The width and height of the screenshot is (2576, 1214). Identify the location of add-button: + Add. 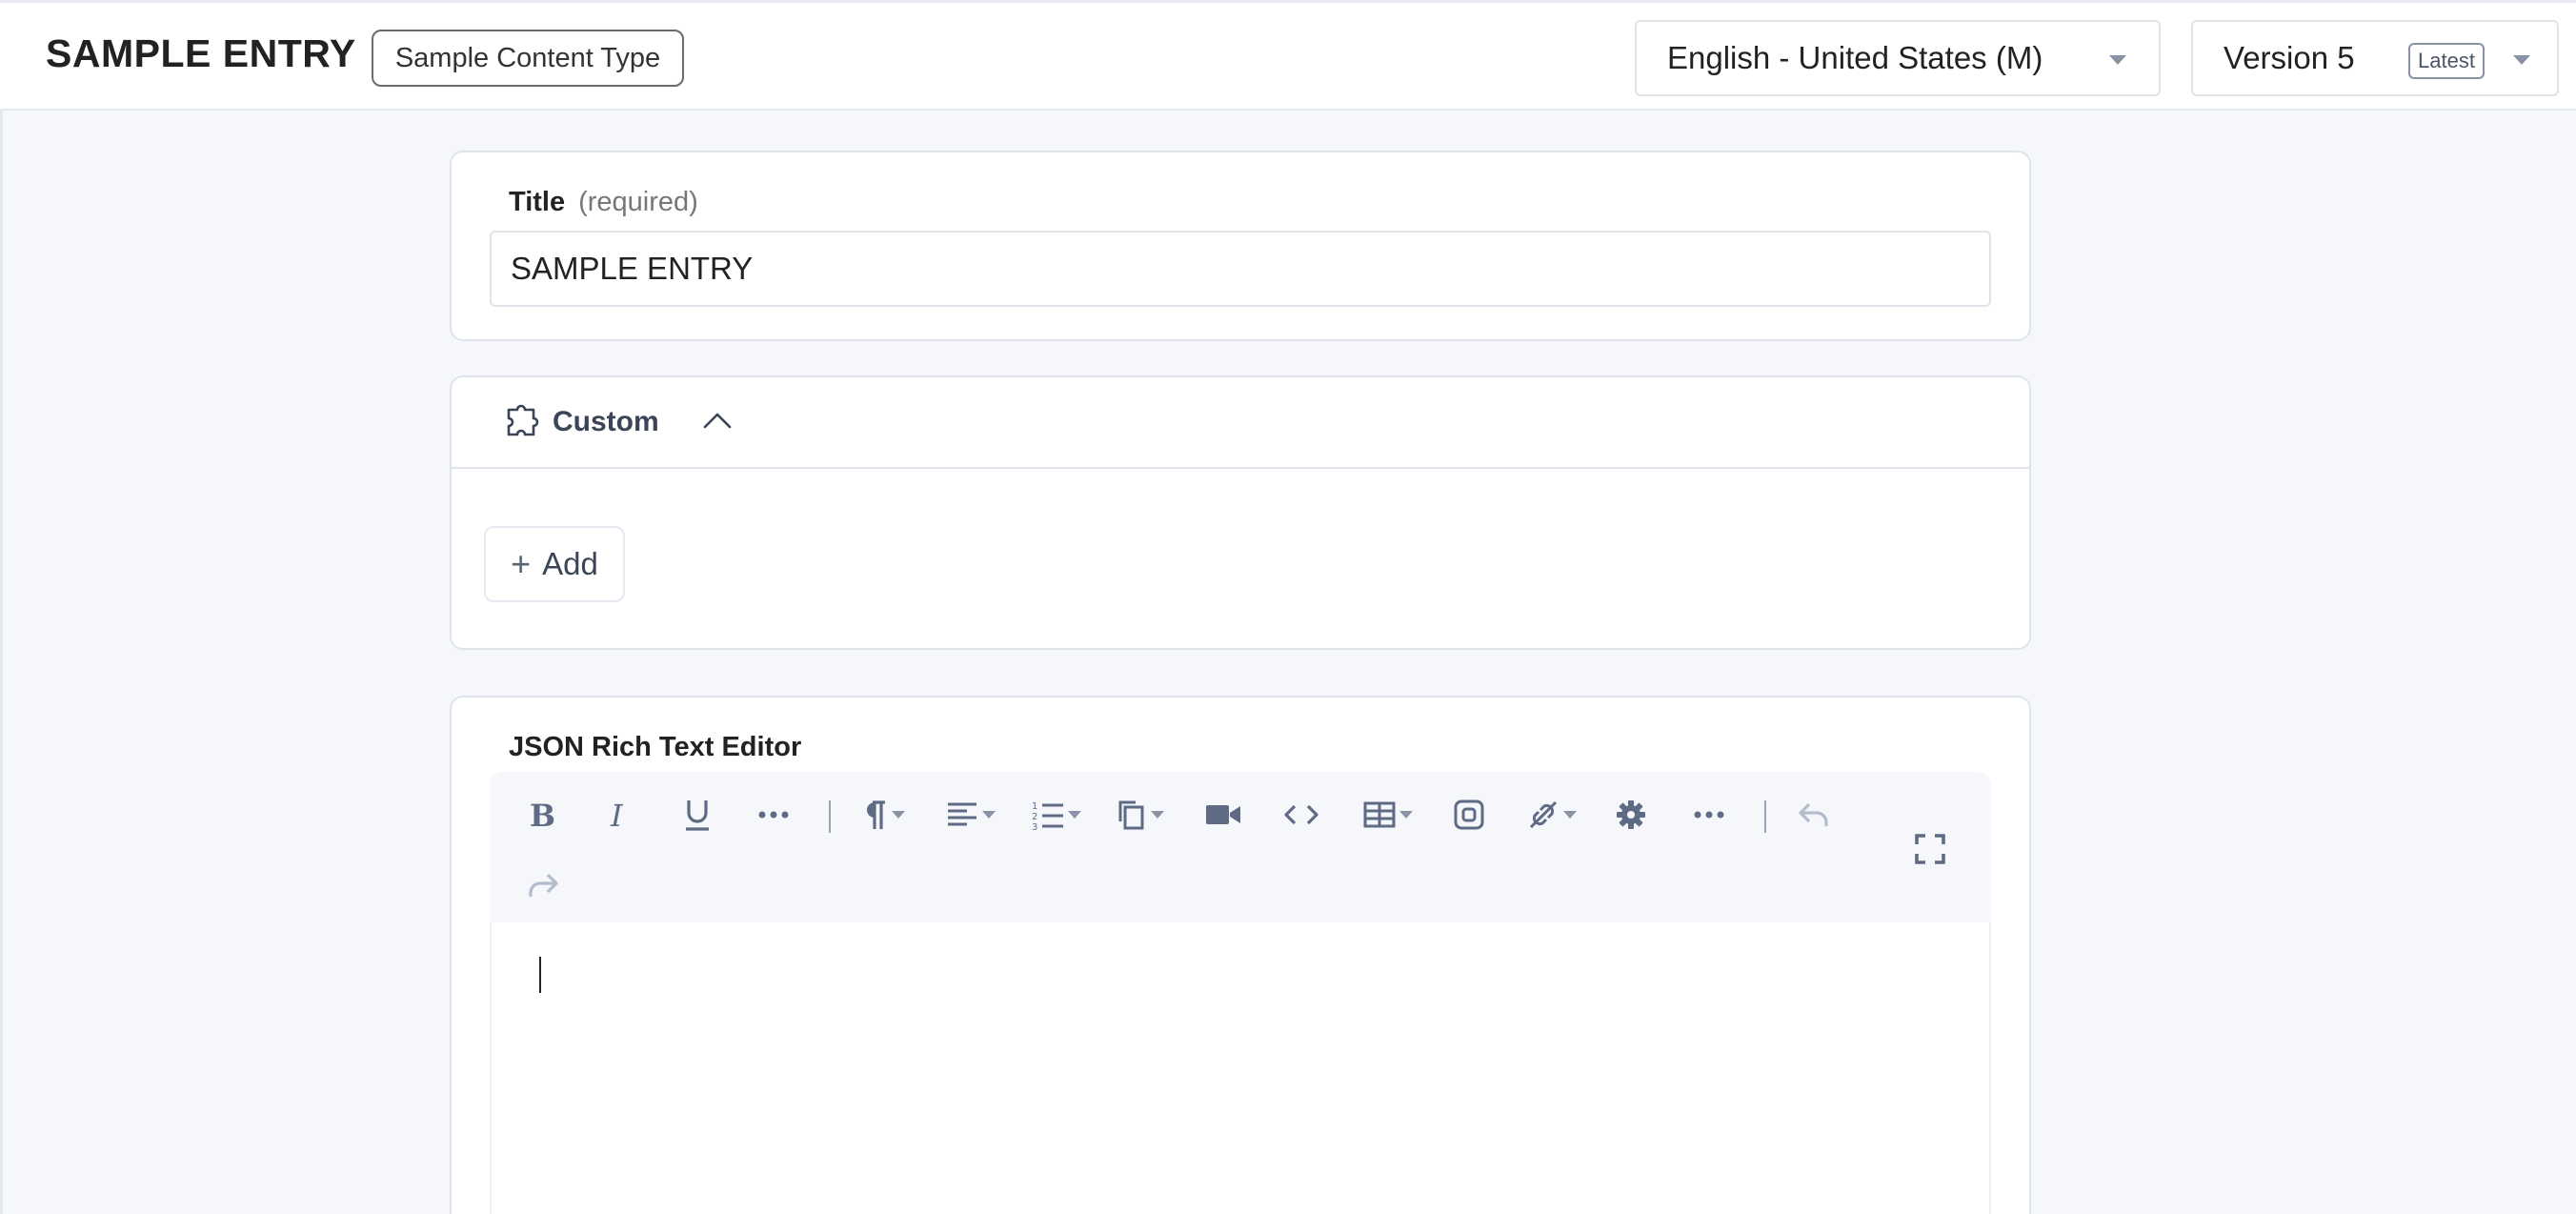
(555, 564).